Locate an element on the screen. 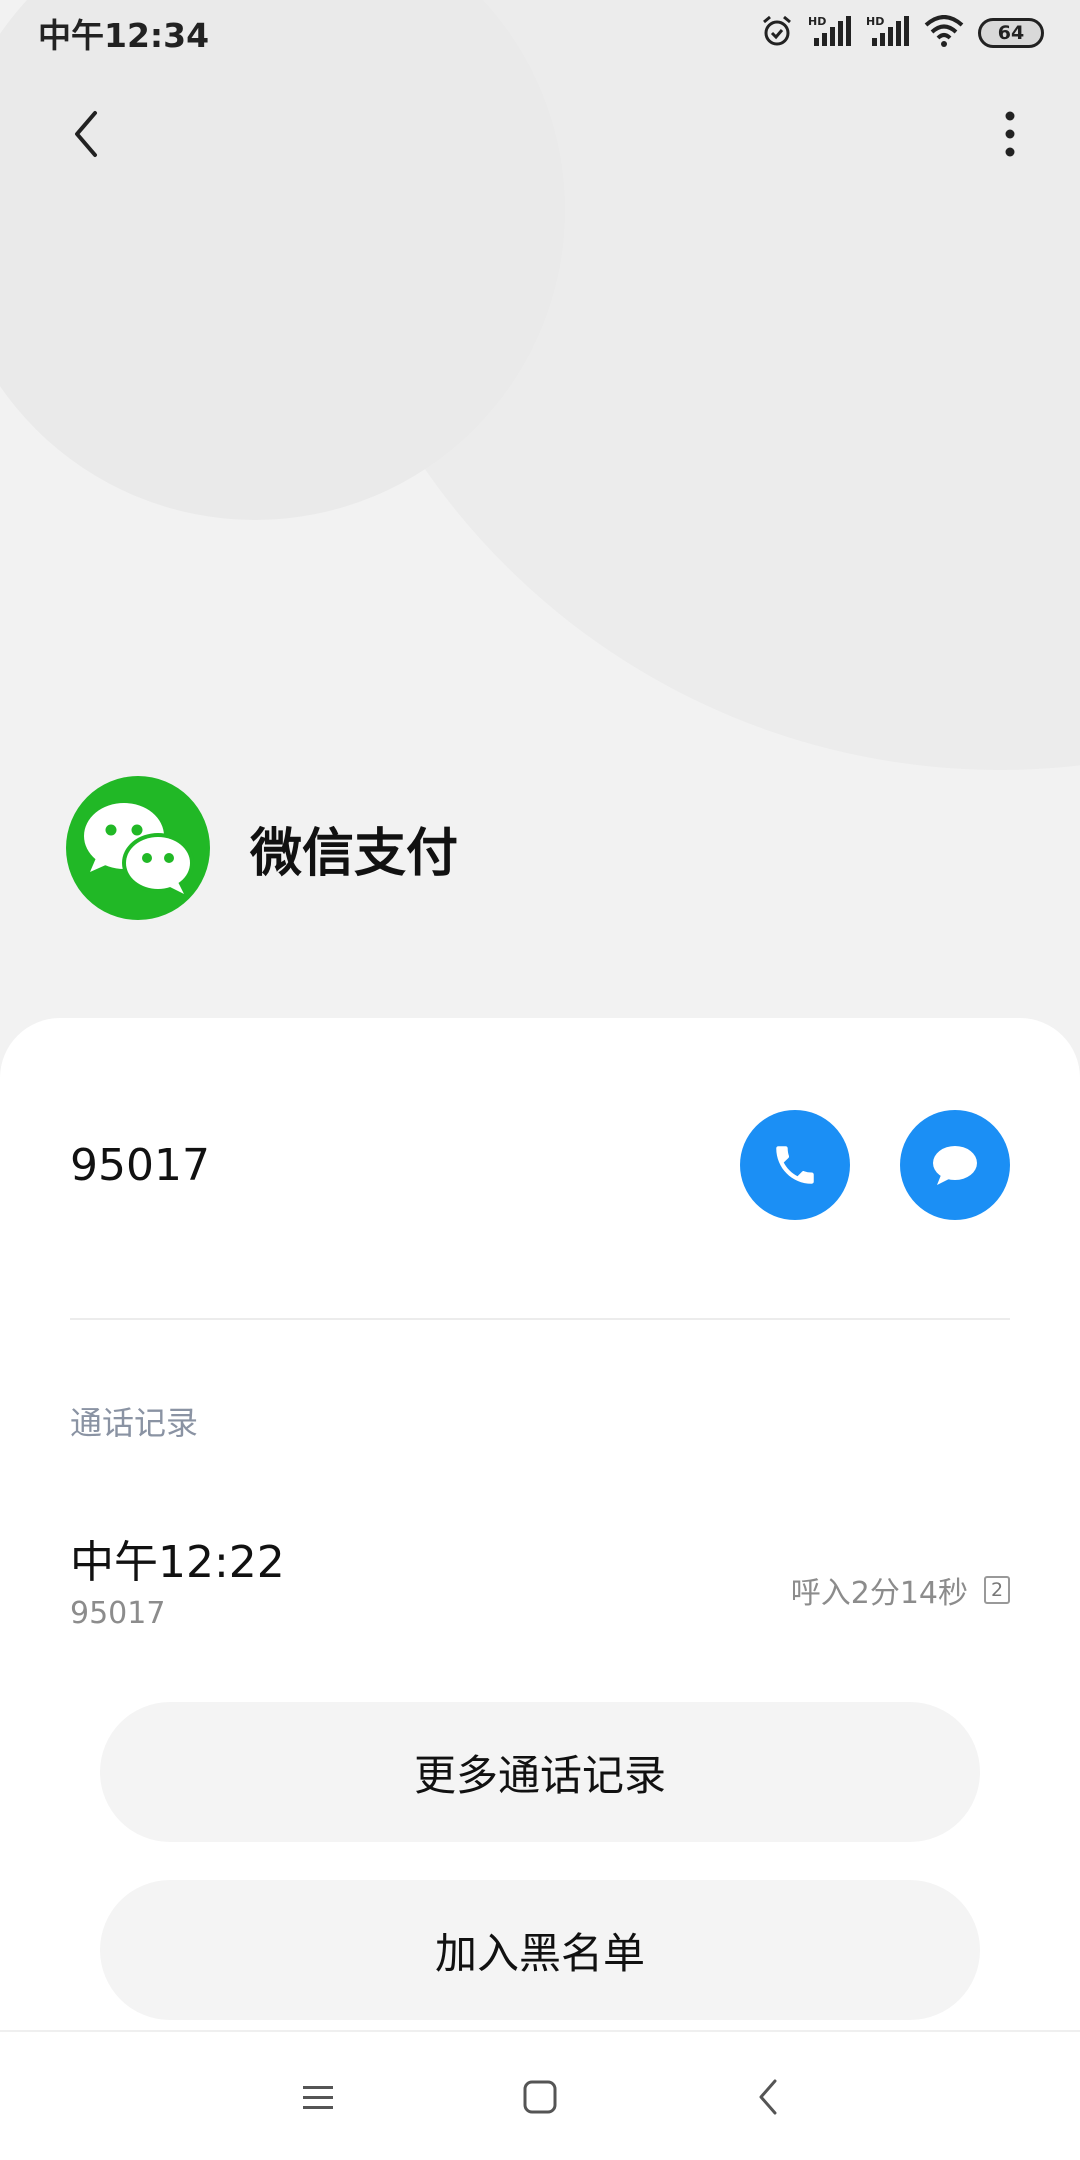  home-square-icon is located at coordinates (540, 2097).